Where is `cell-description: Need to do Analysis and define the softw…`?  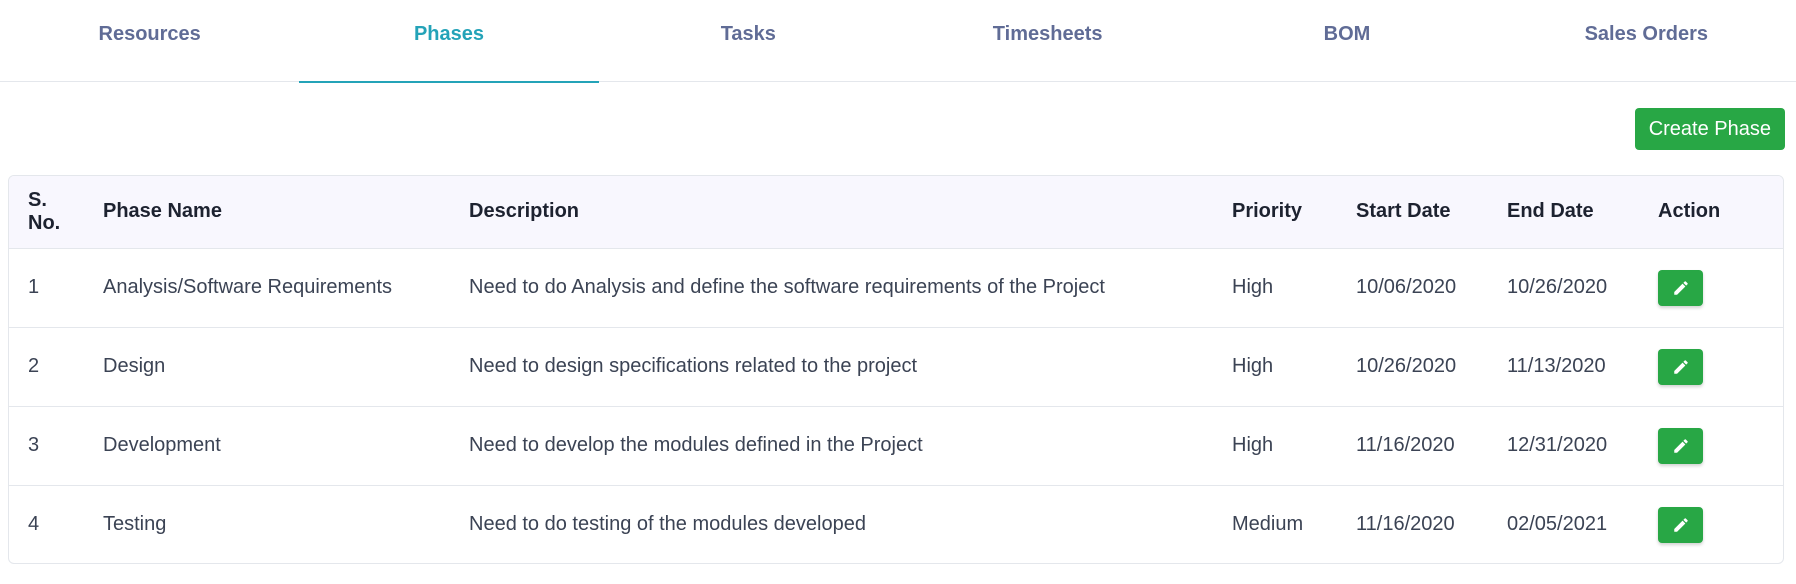
cell-description: Need to do Analysis and define the softw… is located at coordinates (787, 287).